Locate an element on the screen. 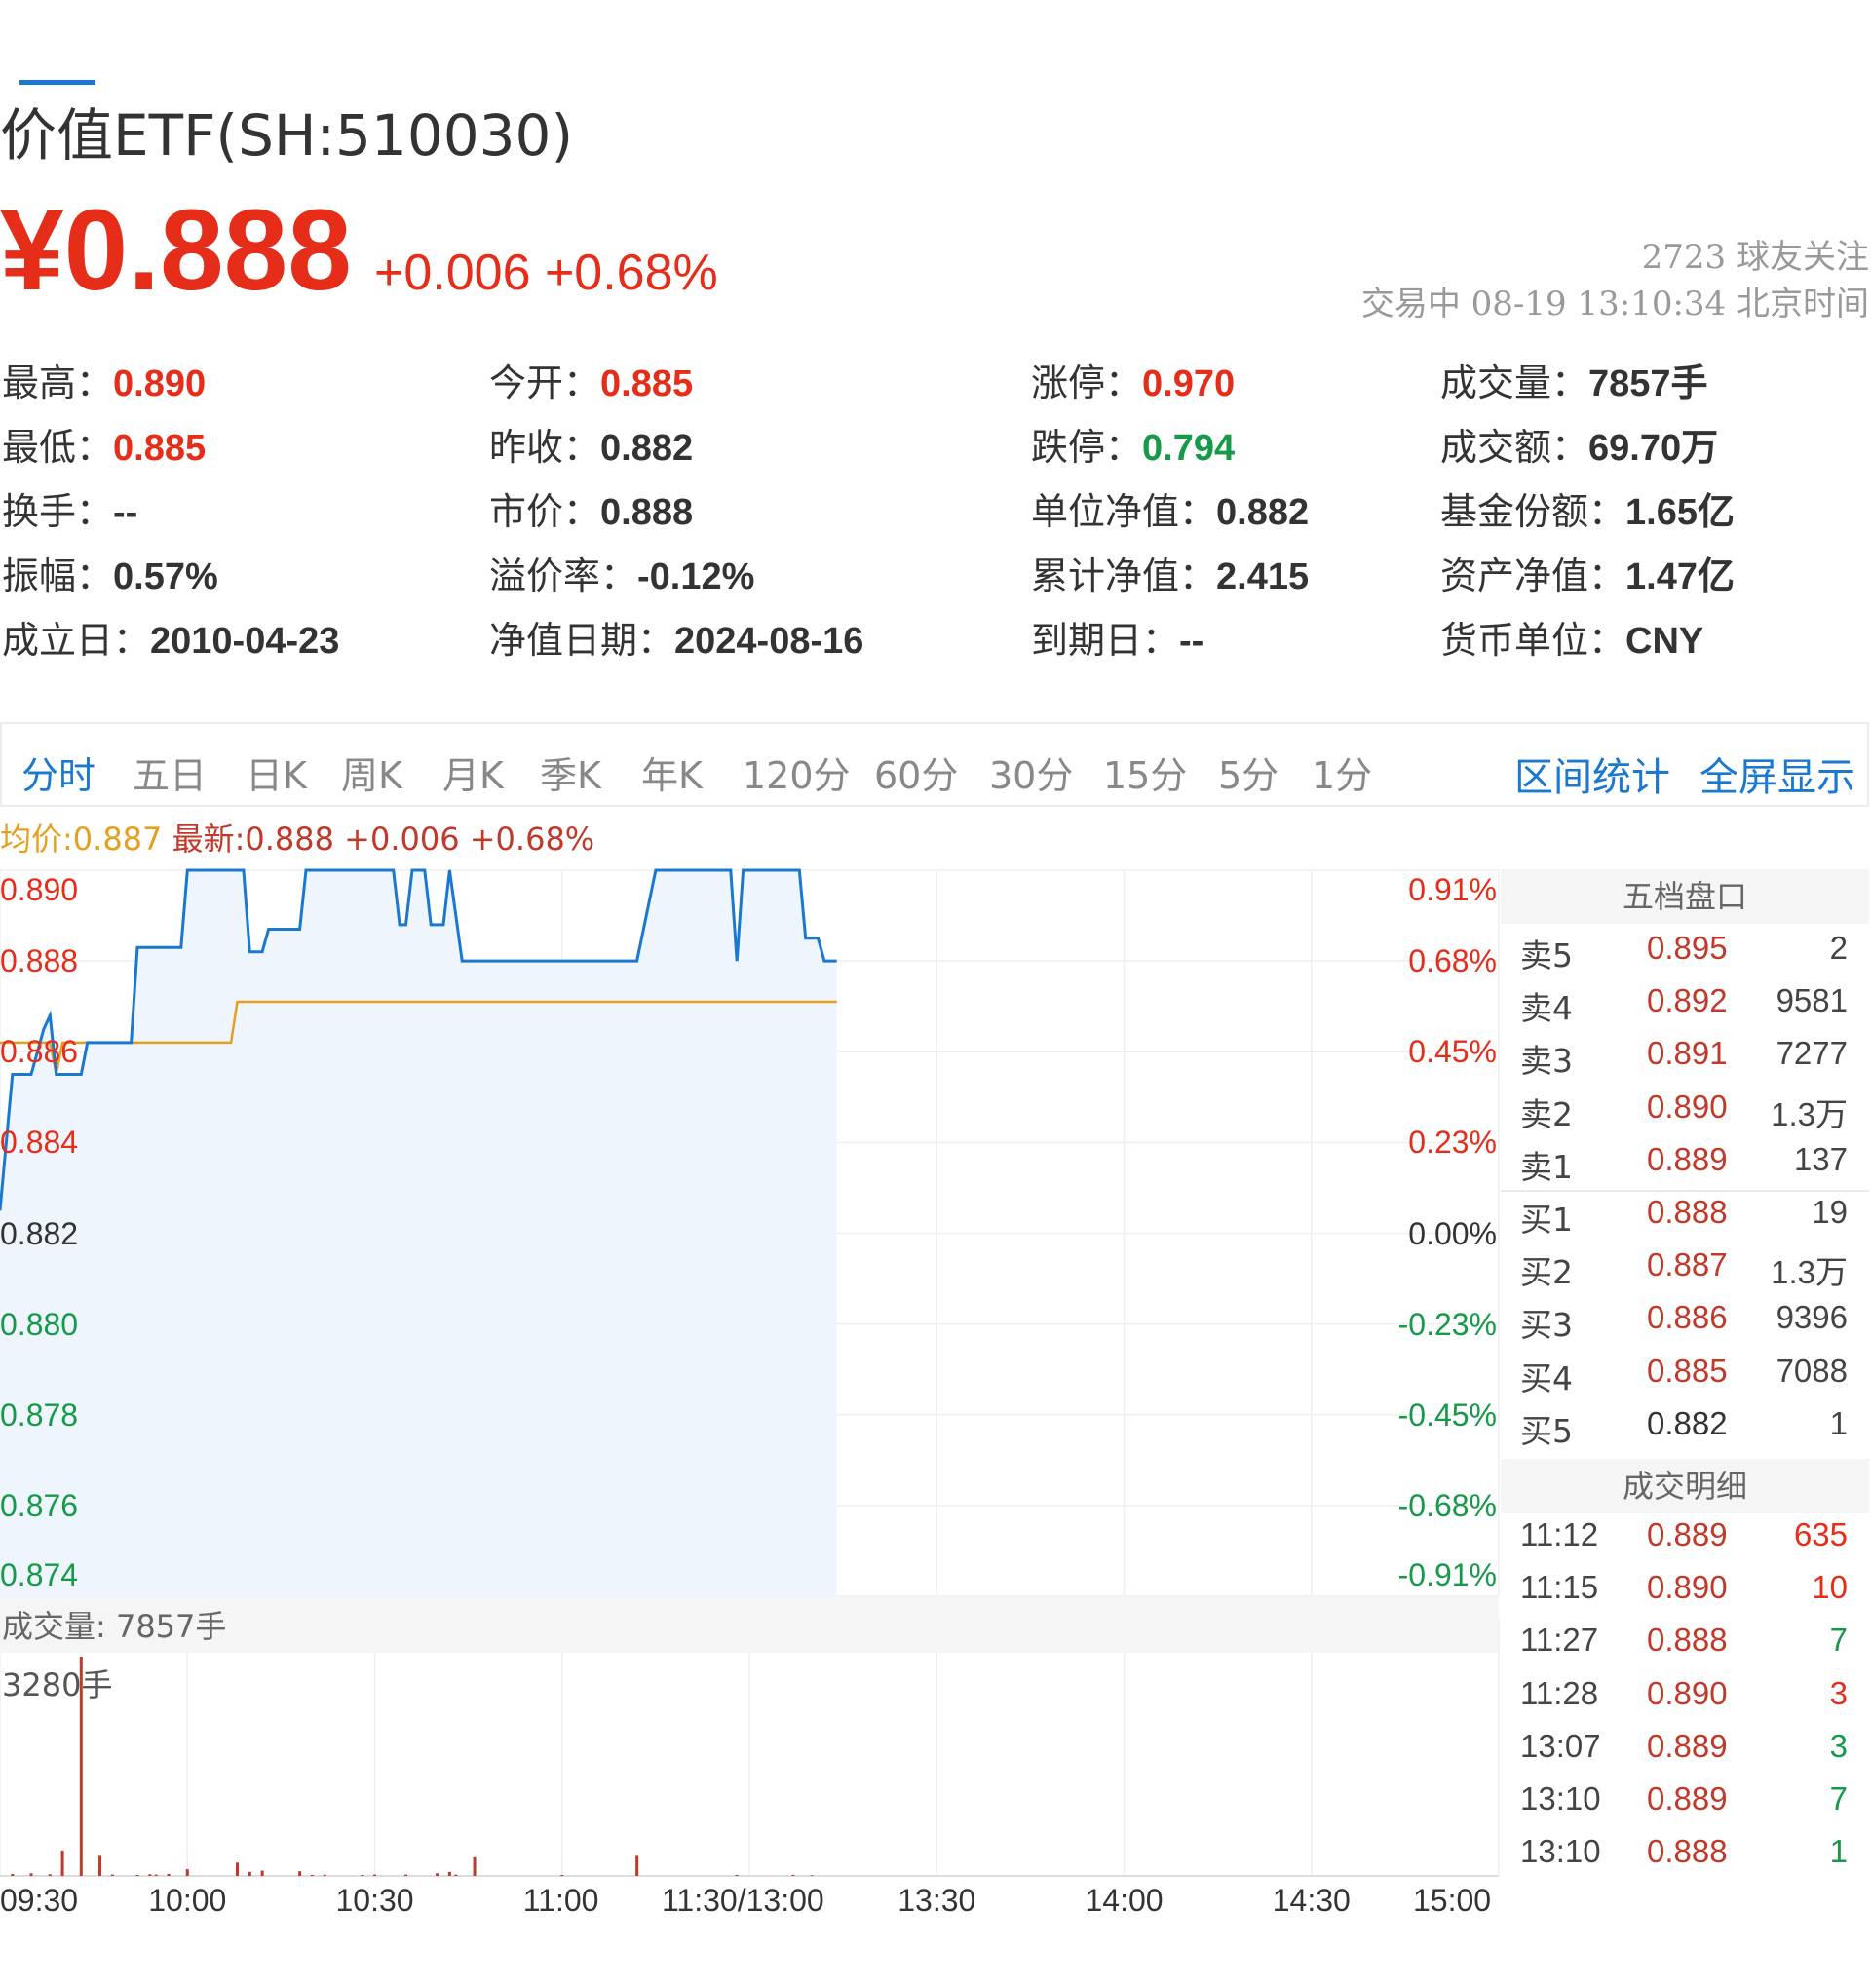 The height and width of the screenshot is (1988, 1871). trade-row: 13:10 0.888 1 is located at coordinates (1685, 1858).